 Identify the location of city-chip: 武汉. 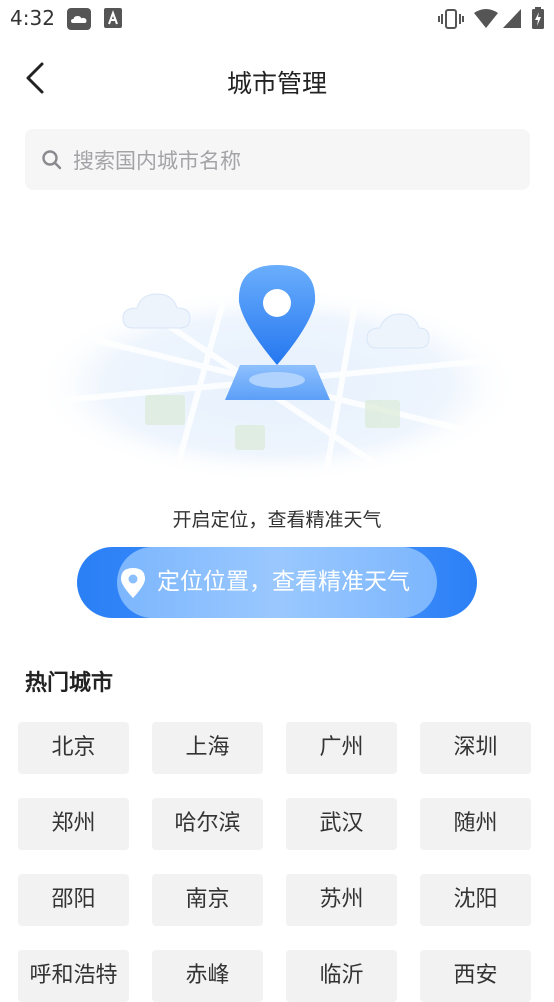
(341, 824).